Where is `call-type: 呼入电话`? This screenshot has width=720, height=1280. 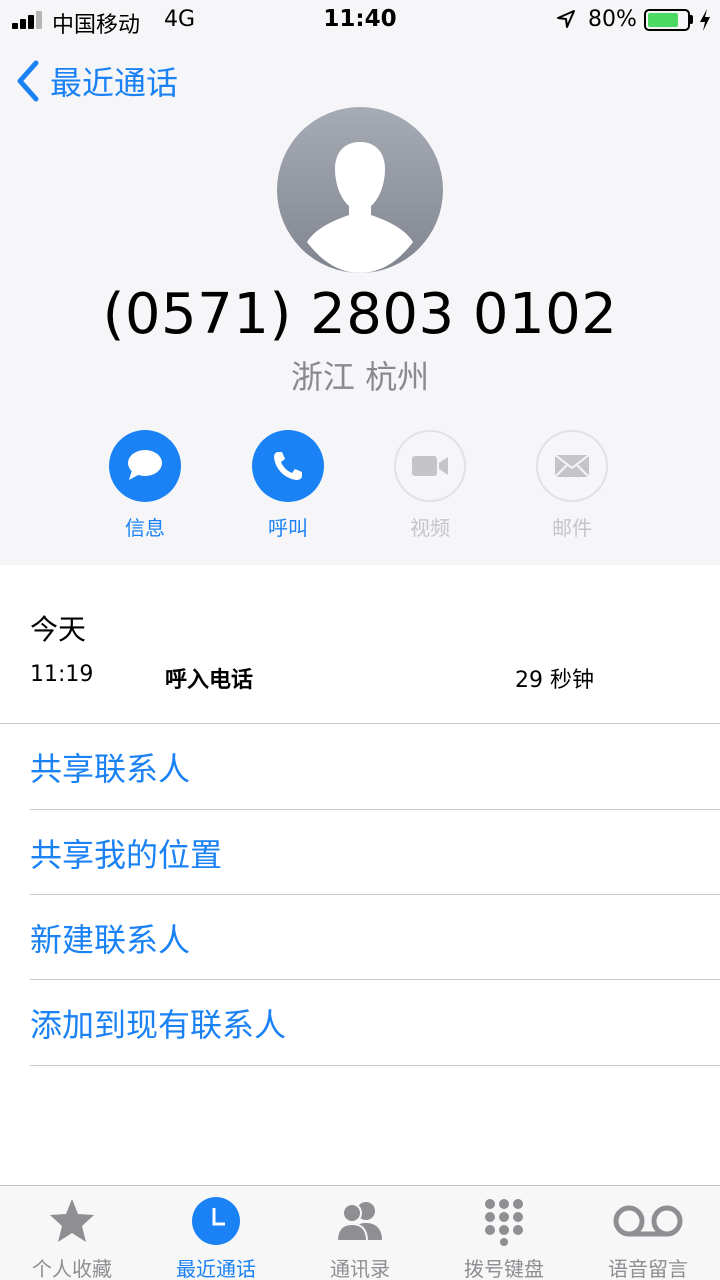
call-type: 呼入电话 is located at coordinates (209, 680).